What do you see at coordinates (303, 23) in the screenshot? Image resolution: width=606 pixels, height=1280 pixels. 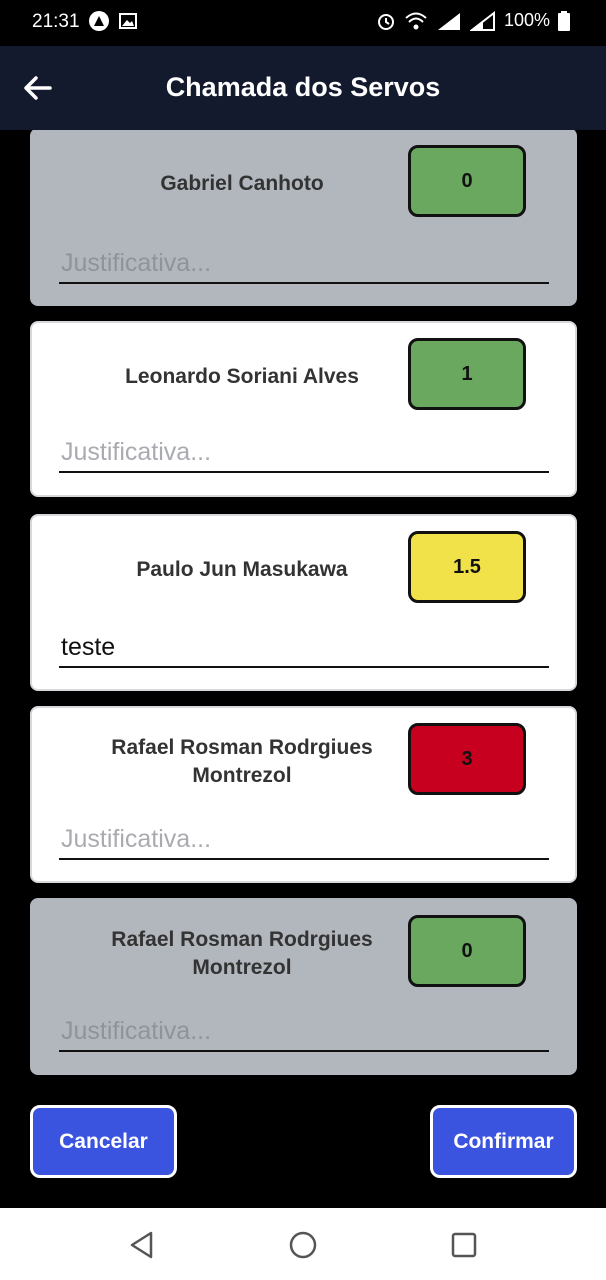 I see `status-bar: 21:31 100%` at bounding box center [303, 23].